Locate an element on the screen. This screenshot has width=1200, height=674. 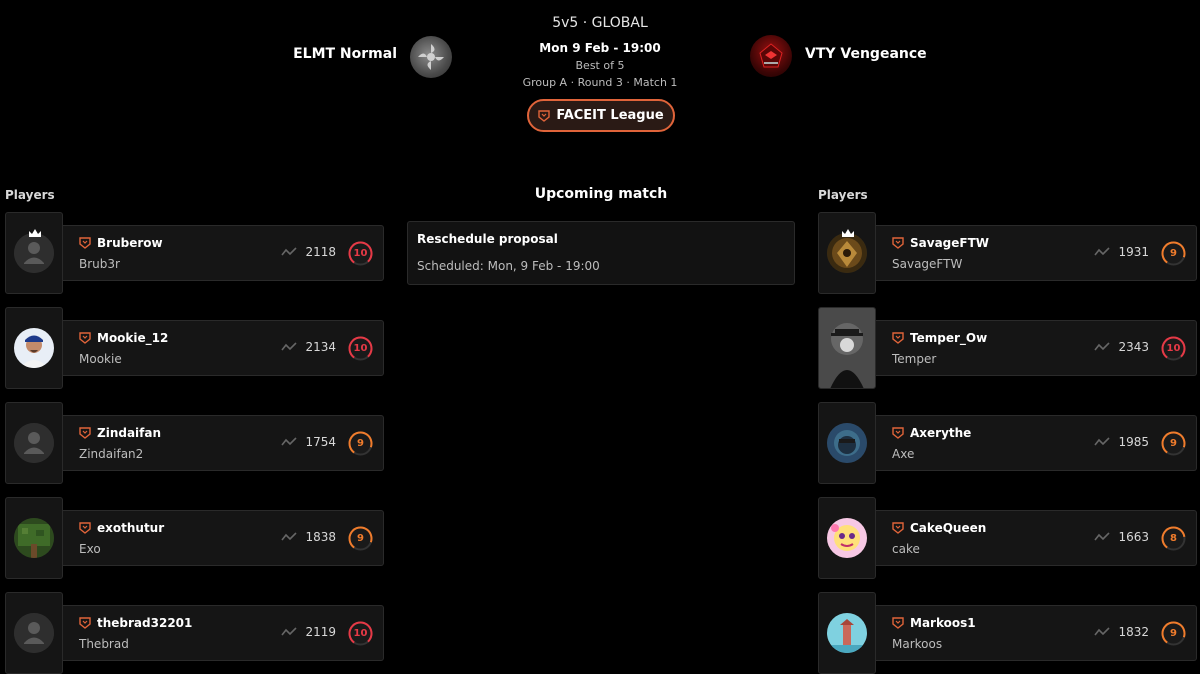
skill-level-badge: 10 is located at coordinates (1173, 348).